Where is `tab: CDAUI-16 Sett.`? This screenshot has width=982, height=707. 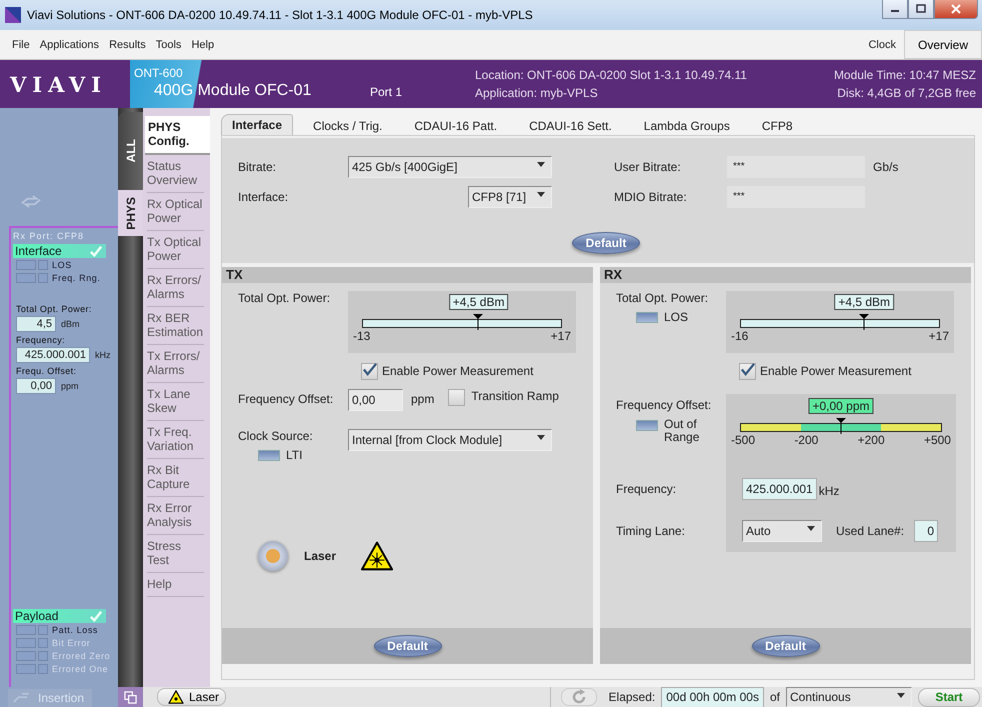 tab: CDAUI-16 Sett. is located at coordinates (570, 126).